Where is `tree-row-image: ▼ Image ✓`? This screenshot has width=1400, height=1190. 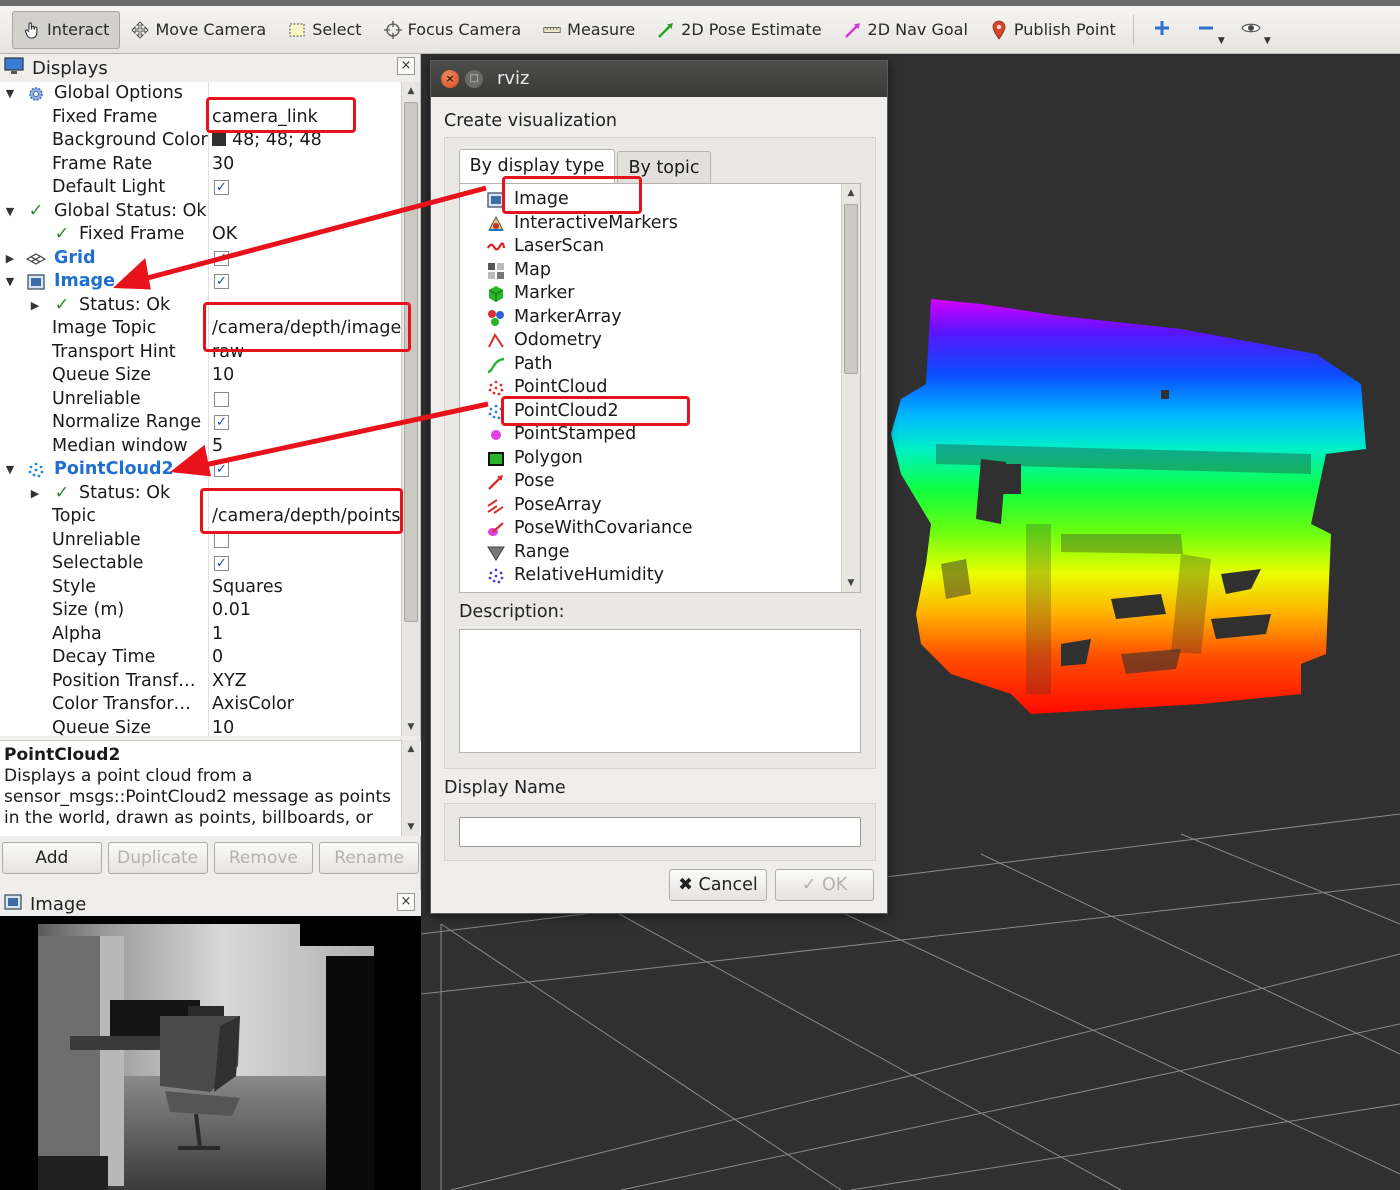 tree-row-image: ▼ Image ✓ is located at coordinates (201, 282).